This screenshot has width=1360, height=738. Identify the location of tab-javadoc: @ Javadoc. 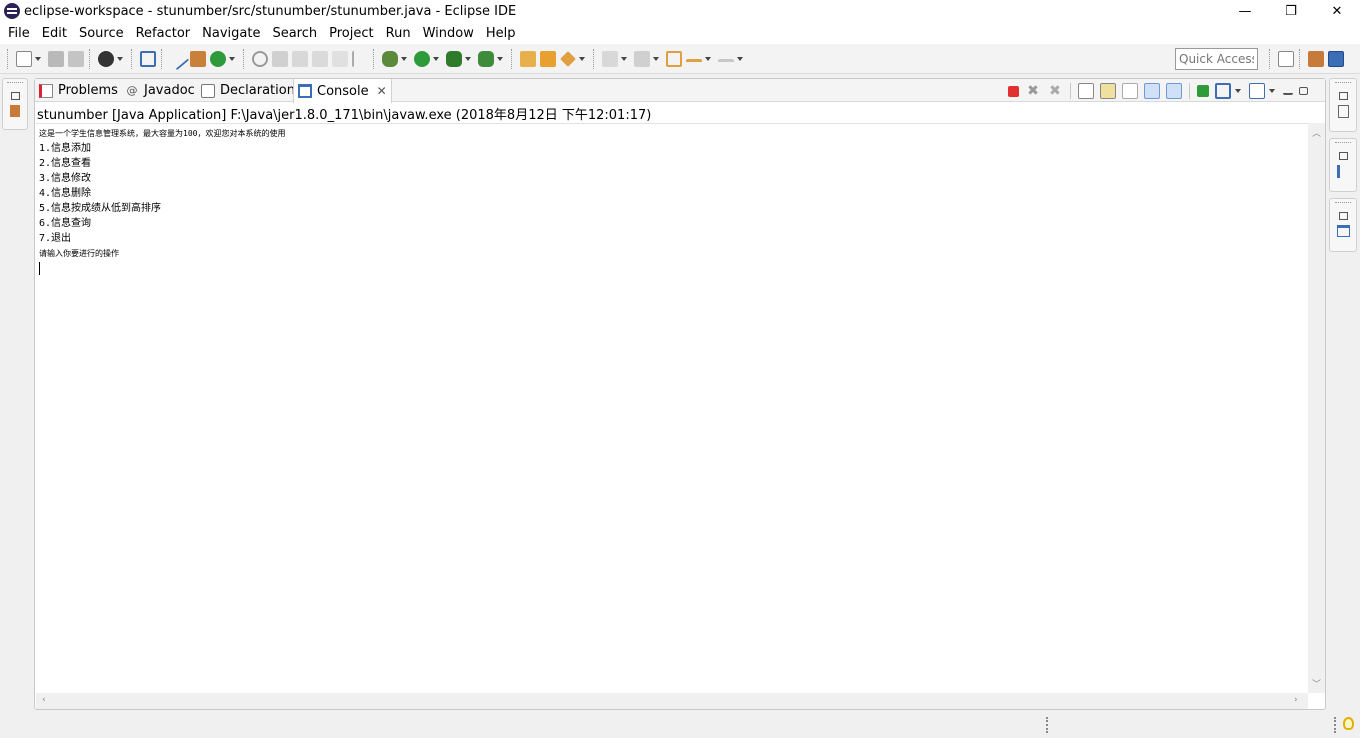
(160, 90).